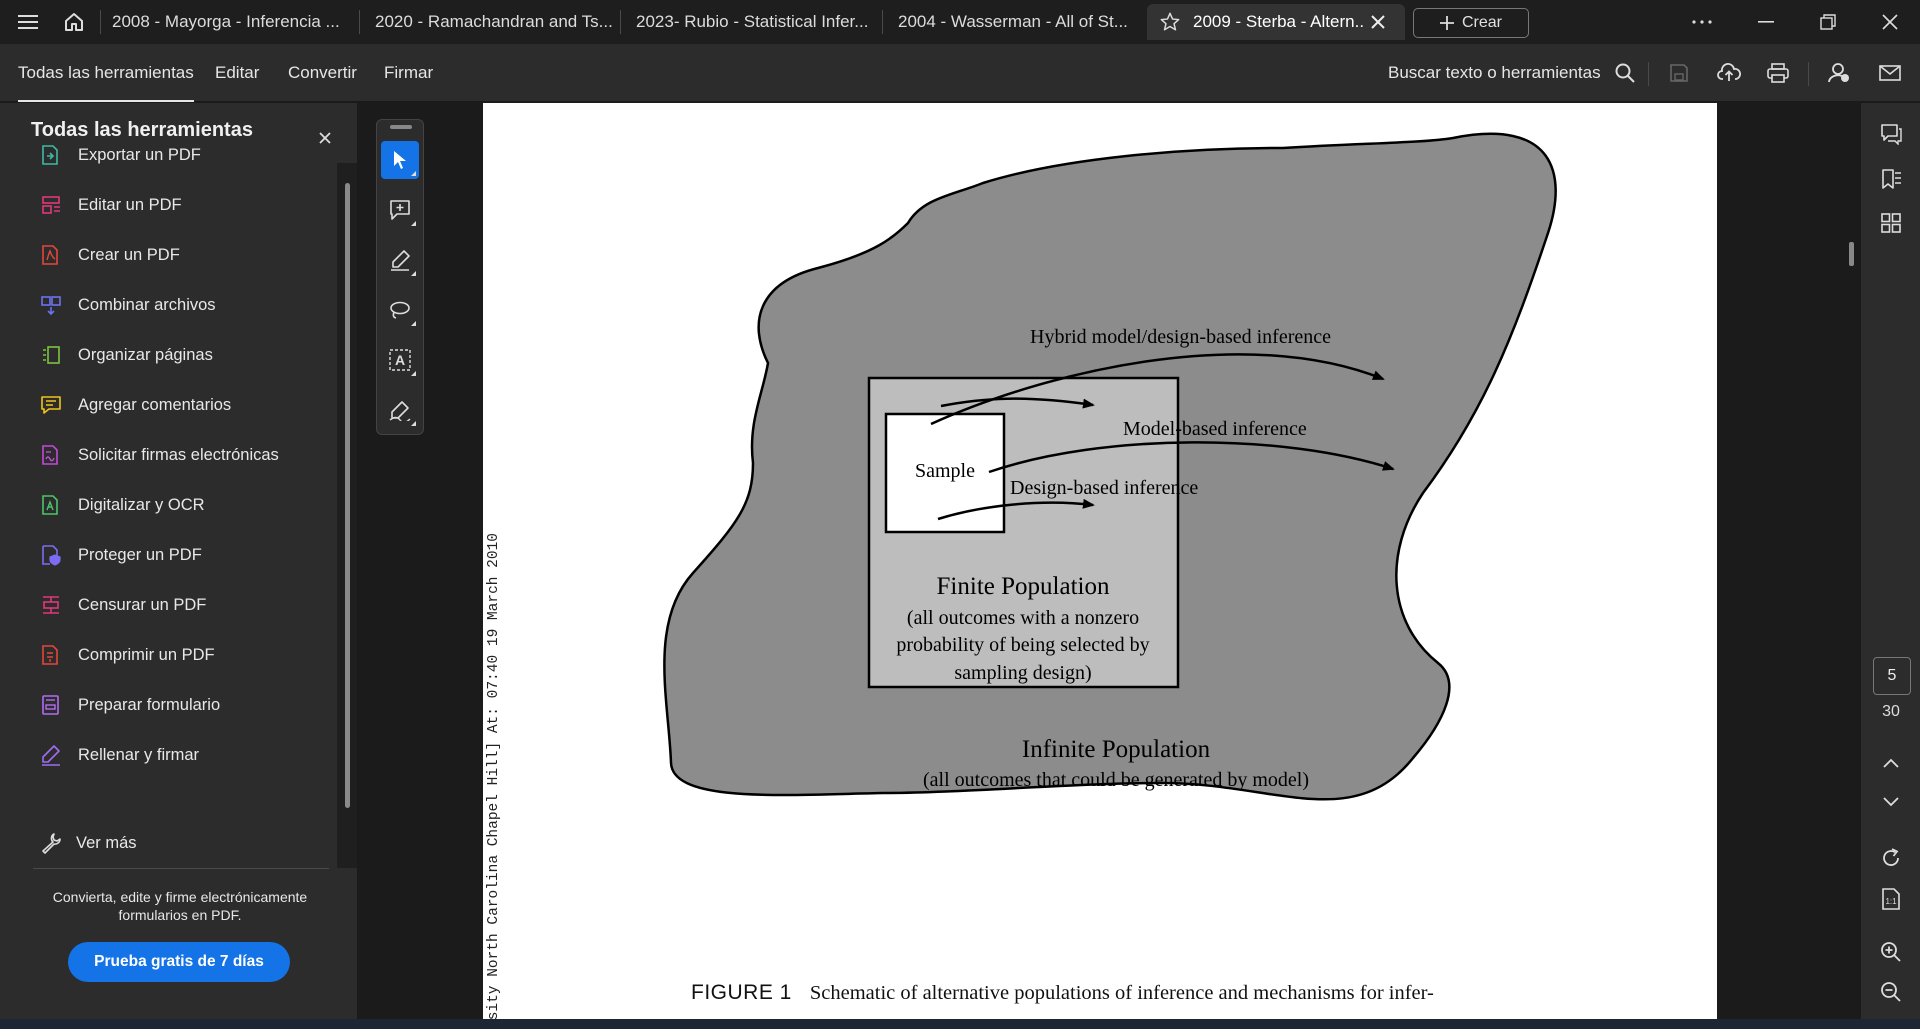 The width and height of the screenshot is (1920, 1029). What do you see at coordinates (51, 555) in the screenshot?
I see `protect-pdf-icon` at bounding box center [51, 555].